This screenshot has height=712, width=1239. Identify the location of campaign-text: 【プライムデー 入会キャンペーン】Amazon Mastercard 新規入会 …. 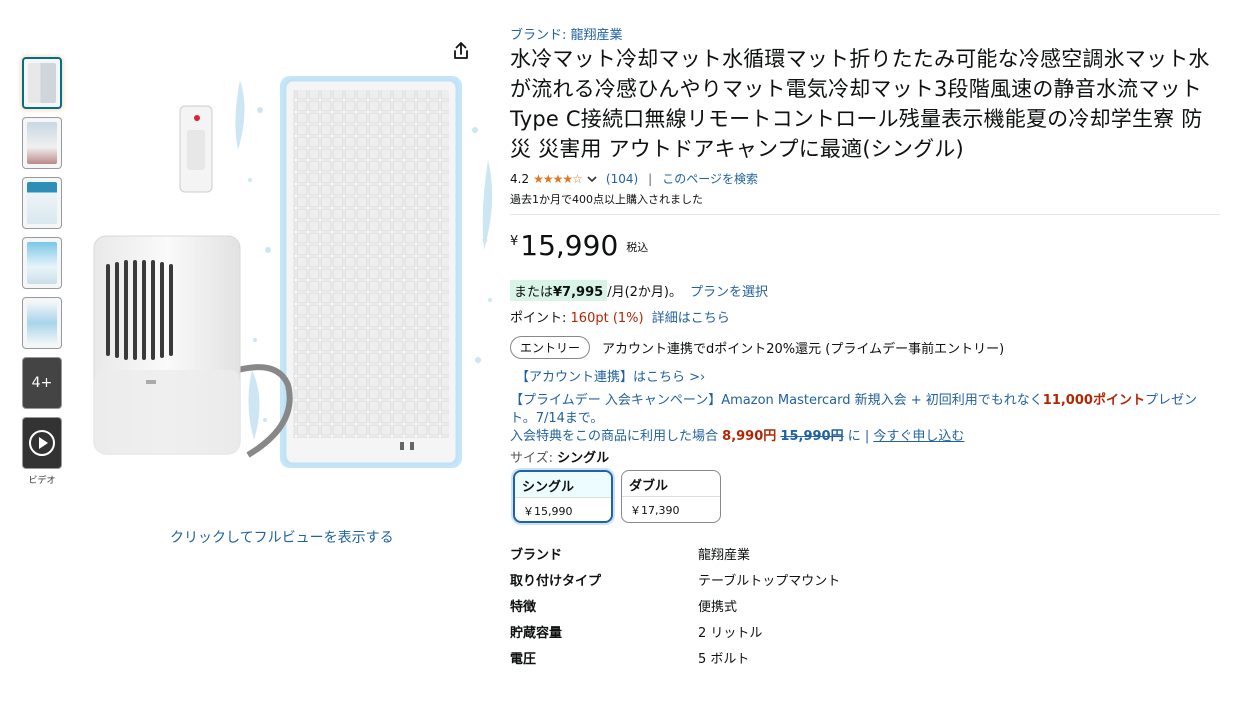
(865, 410).